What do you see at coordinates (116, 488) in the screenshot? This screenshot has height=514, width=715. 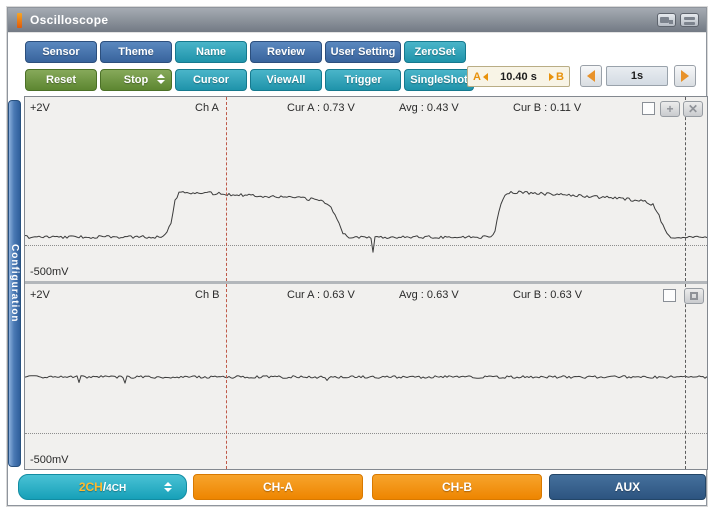 I see `mode-alternate: 4CH` at bounding box center [116, 488].